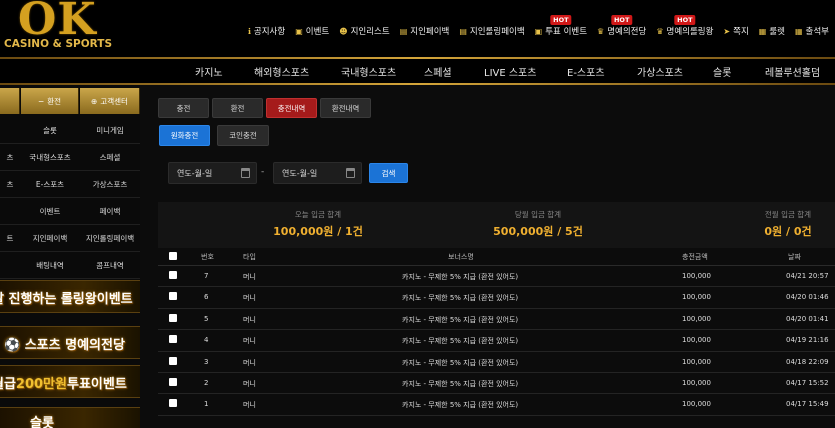  What do you see at coordinates (722, 71) in the screenshot?
I see `main-nav-item: 슬롯` at bounding box center [722, 71].